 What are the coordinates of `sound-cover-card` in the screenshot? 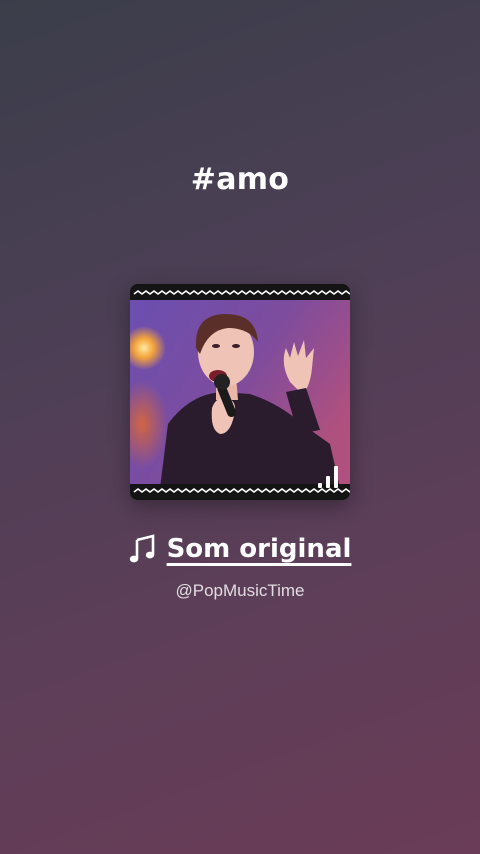 It's located at (240, 392).